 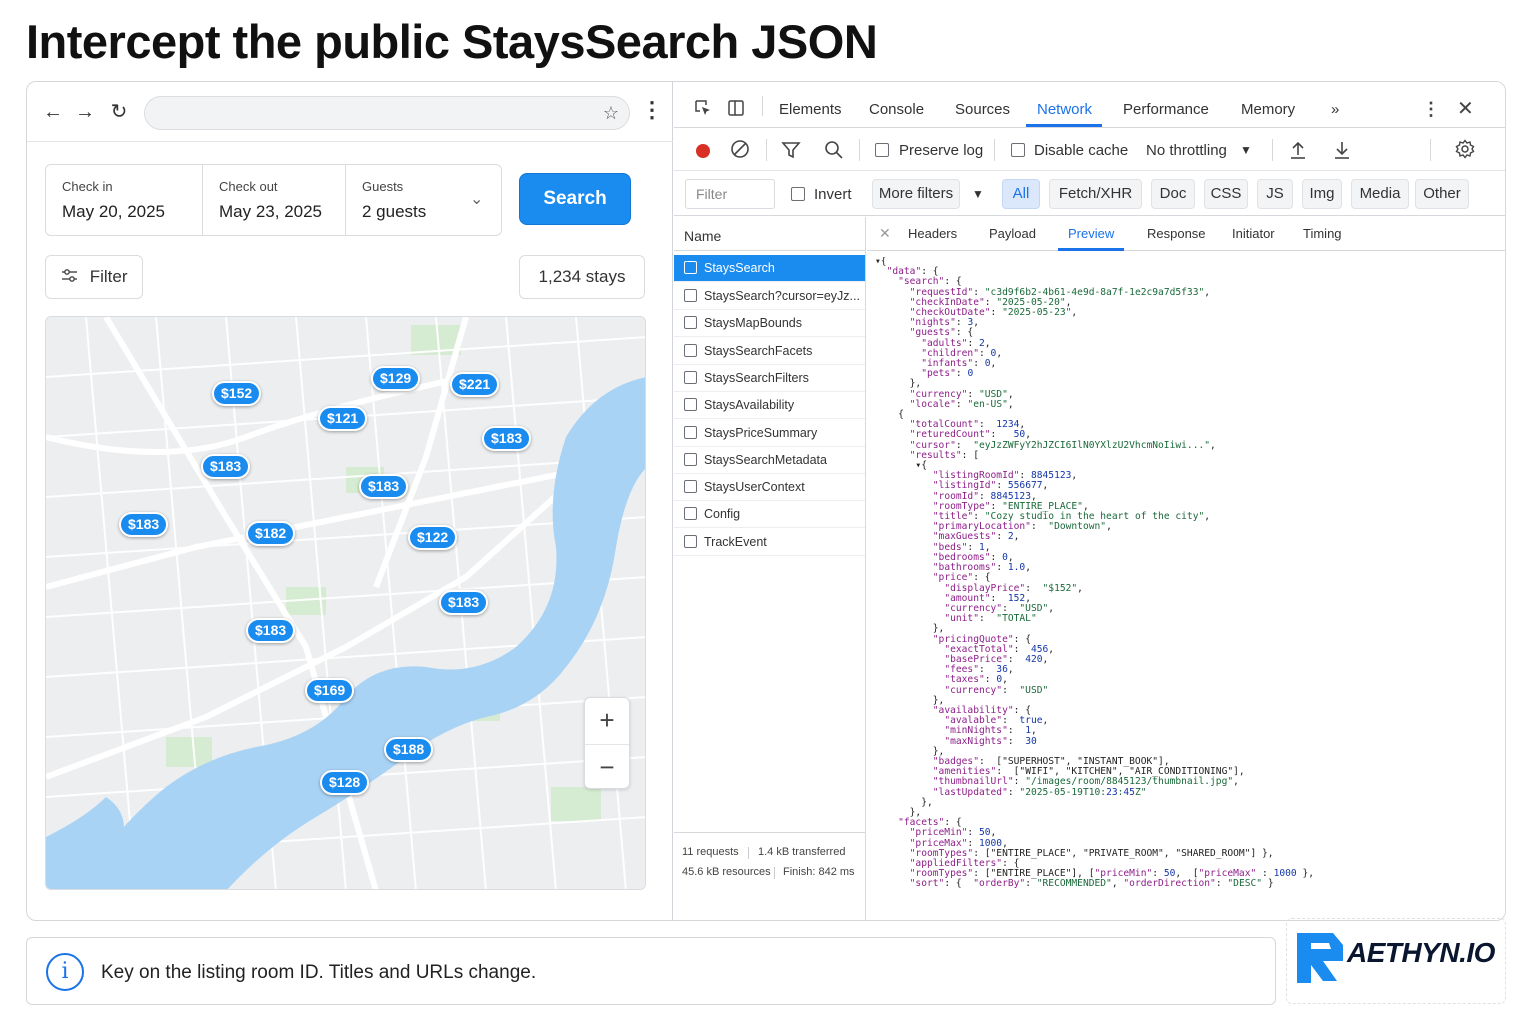 I want to click on name-column-header: Name, so click(x=770, y=234).